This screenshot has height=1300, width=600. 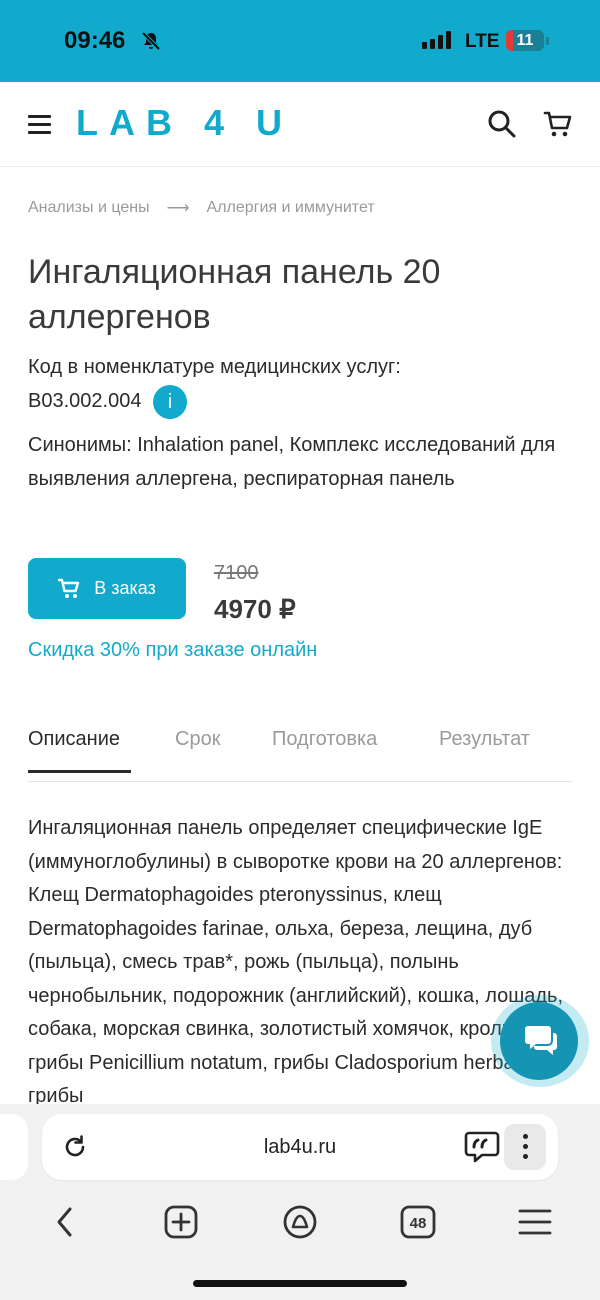 What do you see at coordinates (197, 748) in the screenshot?
I see `tab-term: Срок` at bounding box center [197, 748].